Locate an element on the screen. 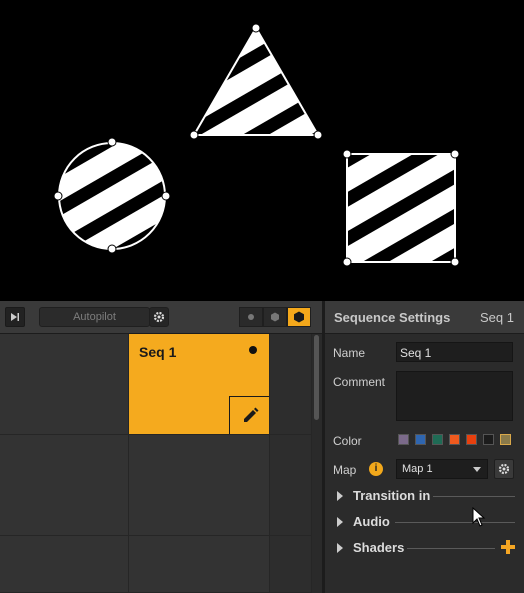 This screenshot has width=524, height=593. autopilot-settings-button is located at coordinates (159, 317).